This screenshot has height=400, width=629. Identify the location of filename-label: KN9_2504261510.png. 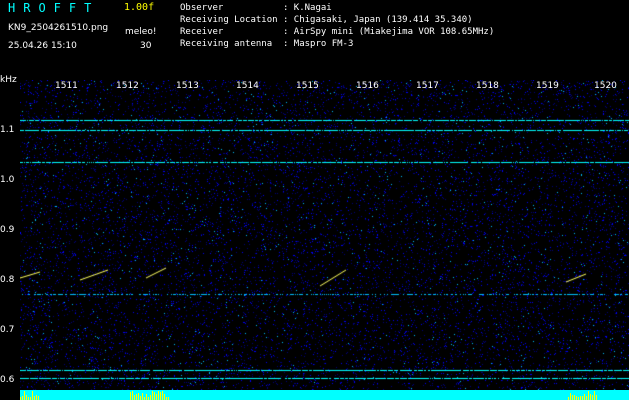
(58, 28).